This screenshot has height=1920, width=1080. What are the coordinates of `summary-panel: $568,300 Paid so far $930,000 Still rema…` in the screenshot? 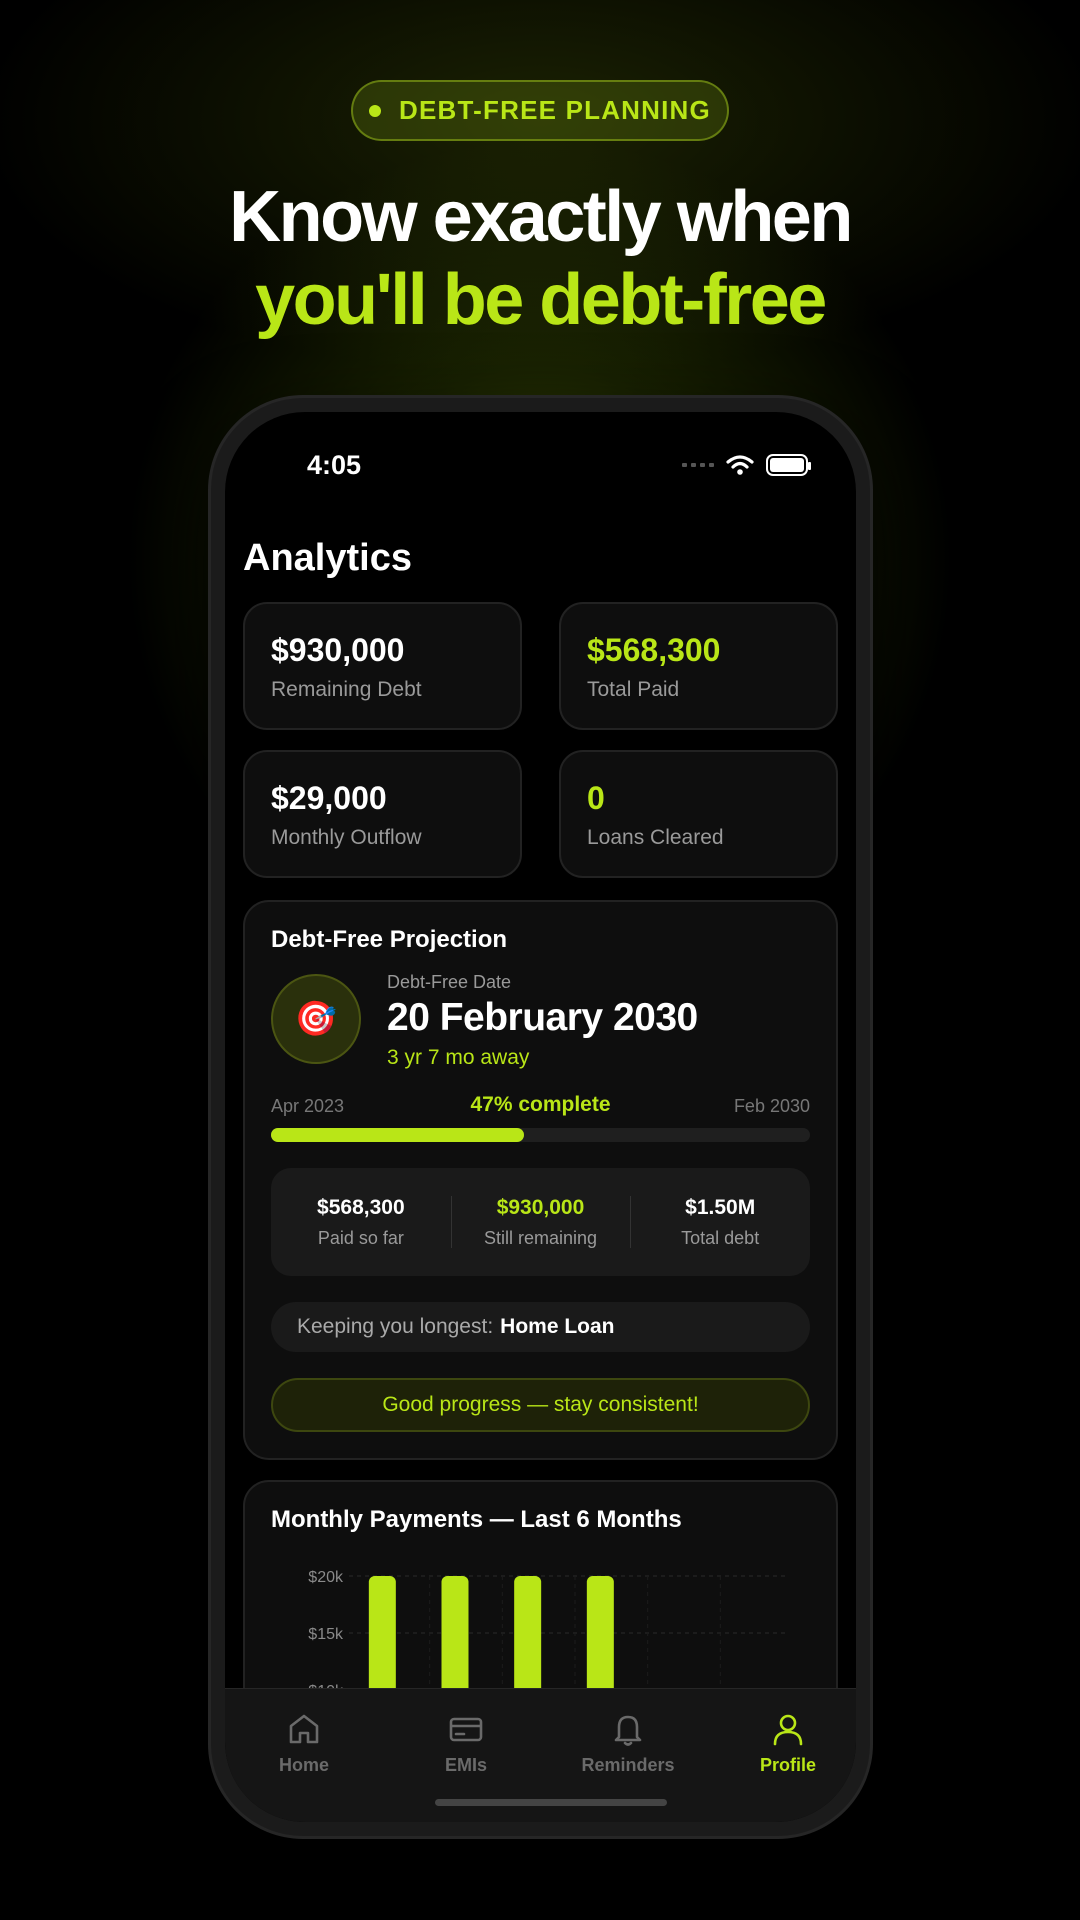 It's located at (540, 1222).